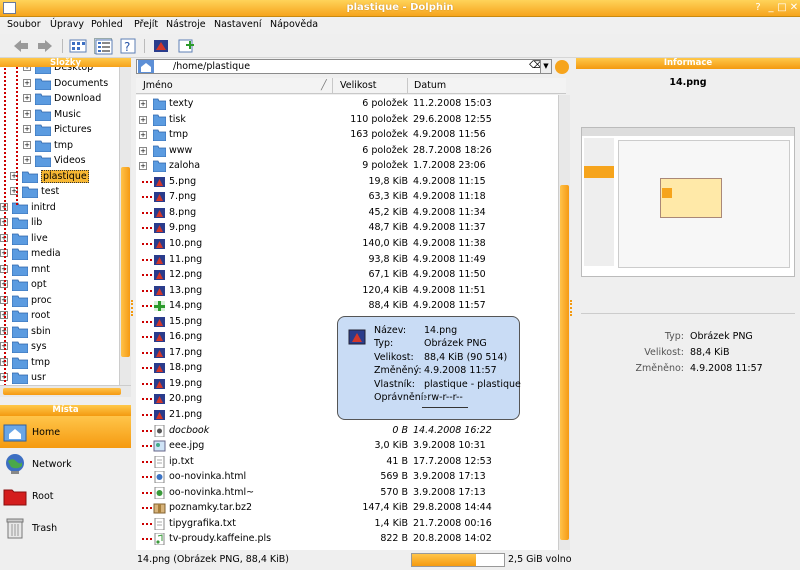 The width and height of the screenshot is (800, 570). I want to click on new-tab-icon, so click(186, 46).